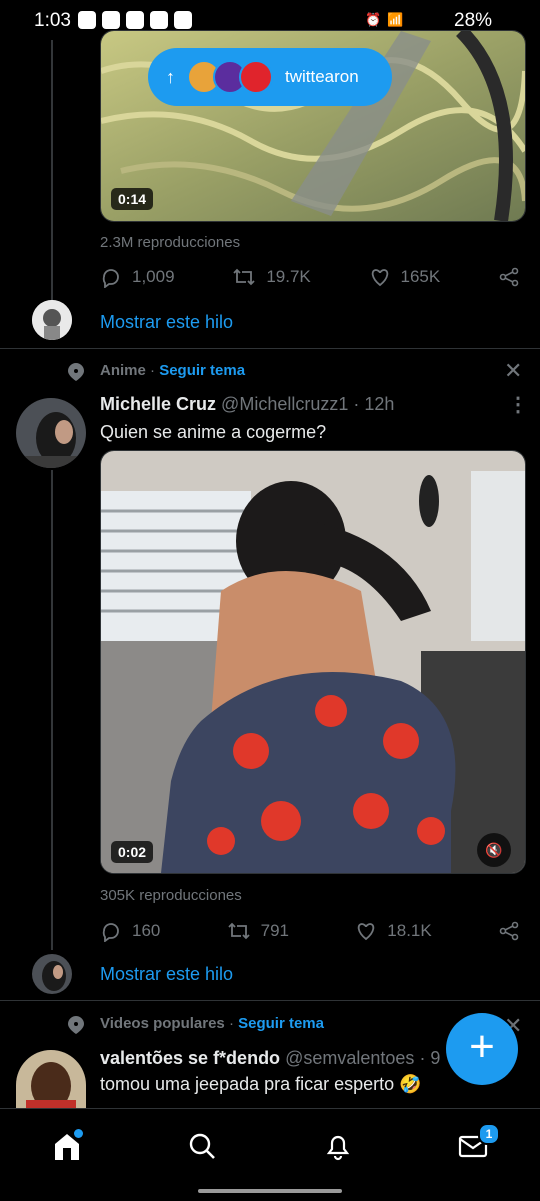  What do you see at coordinates (270, 1191) in the screenshot?
I see `gesture-bar` at bounding box center [270, 1191].